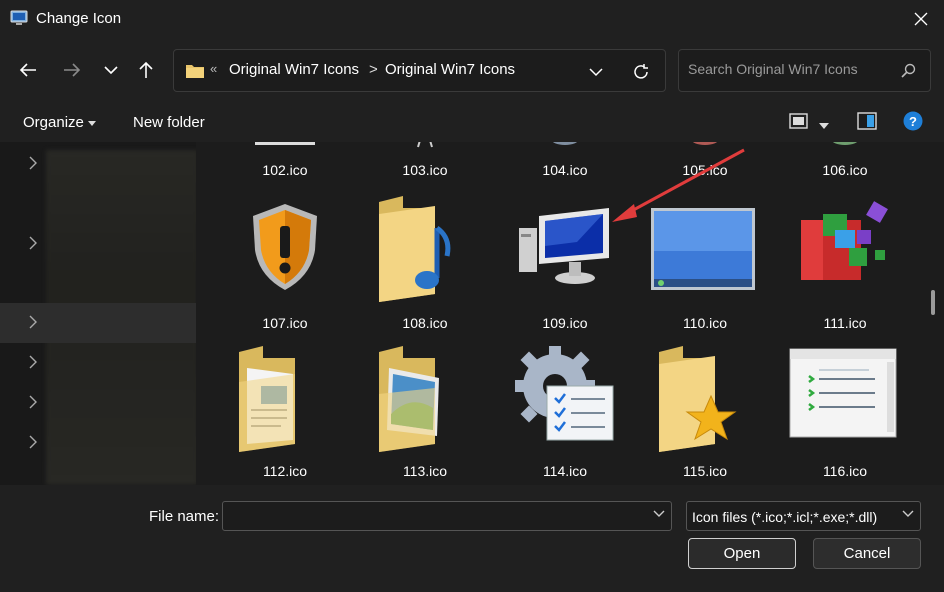 The image size is (944, 592). I want to click on file-item: 106.ico, so click(845, 160).